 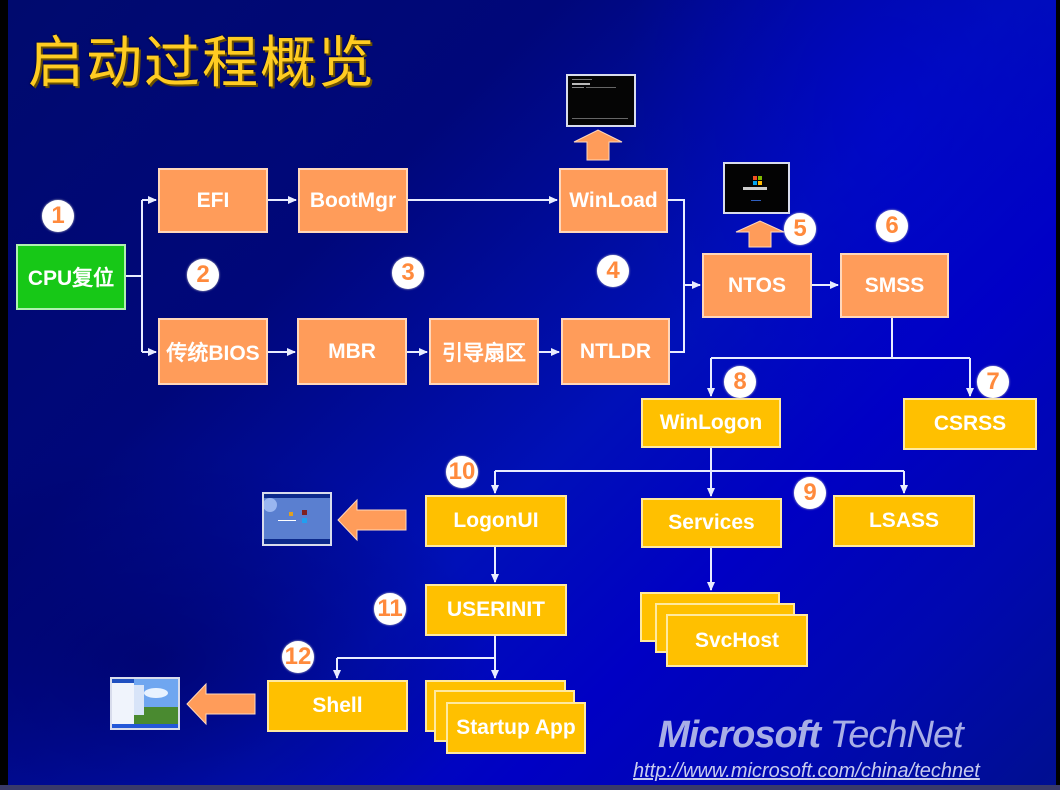 What do you see at coordinates (337, 706) in the screenshot?
I see `node-shell: Shell` at bounding box center [337, 706].